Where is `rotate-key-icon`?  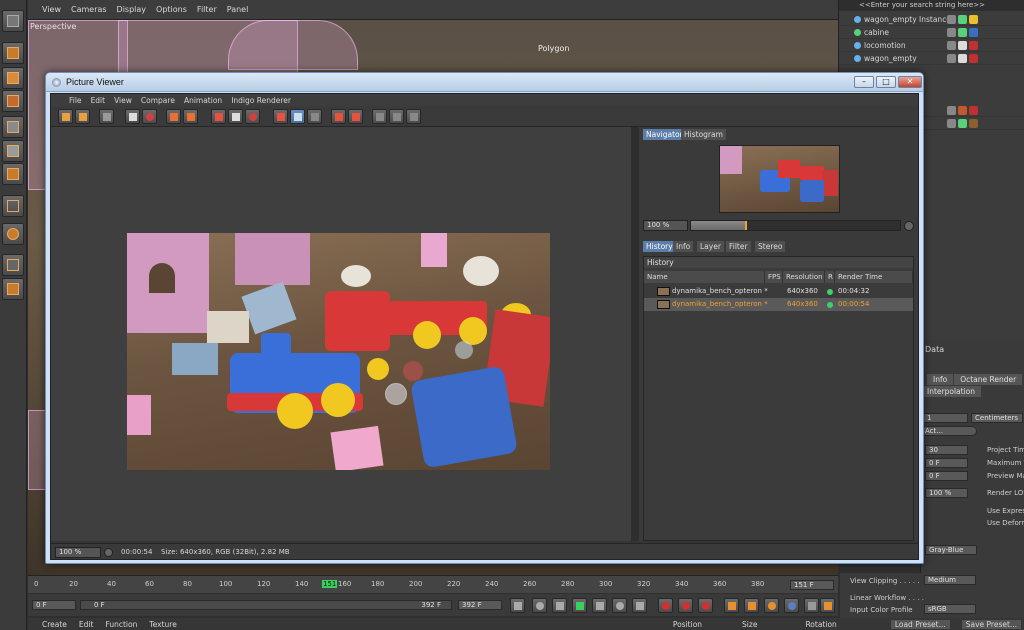 rotate-key-icon is located at coordinates (771, 605).